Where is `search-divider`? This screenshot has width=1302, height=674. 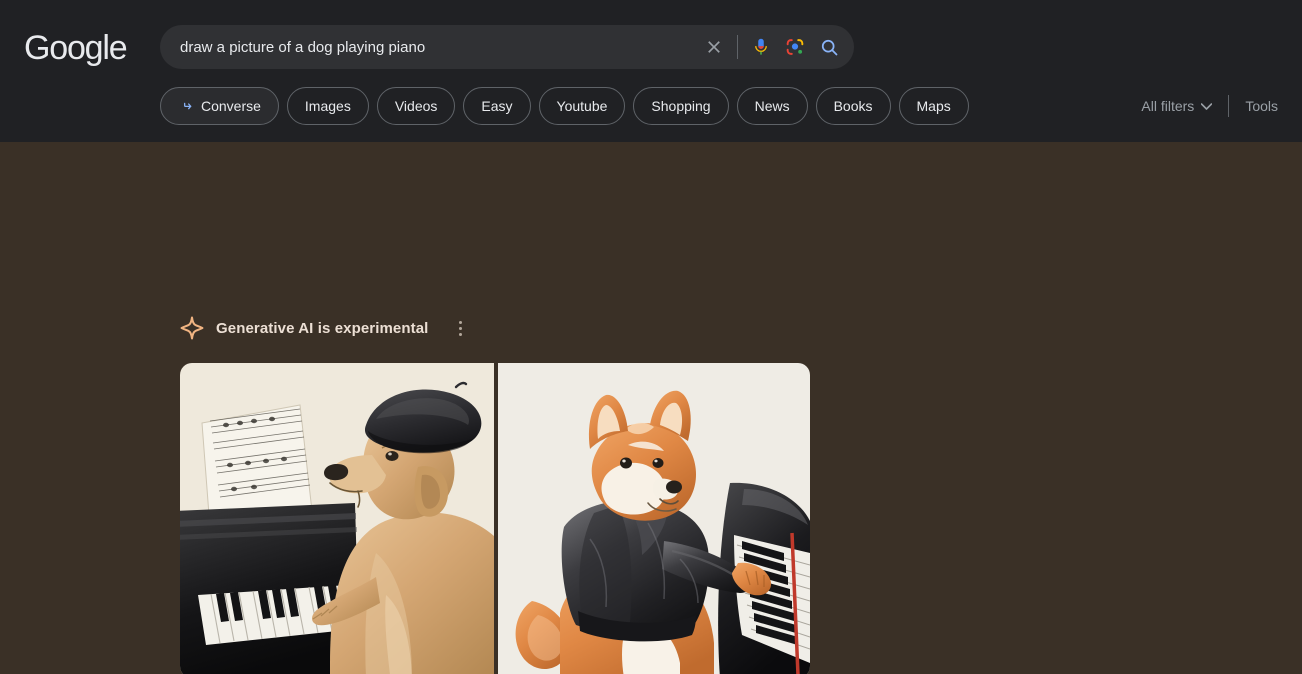 search-divider is located at coordinates (737, 47).